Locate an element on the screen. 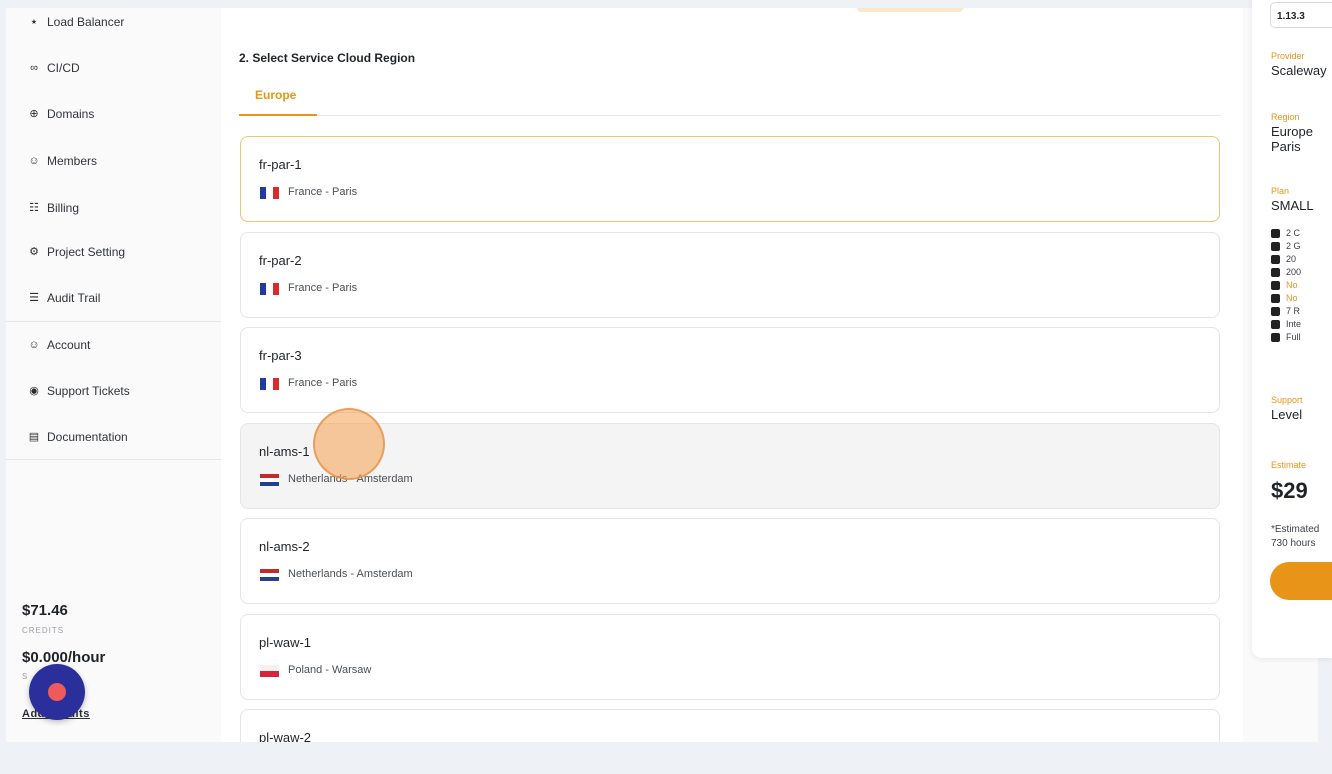  tab-label: Europe is located at coordinates (276, 95).